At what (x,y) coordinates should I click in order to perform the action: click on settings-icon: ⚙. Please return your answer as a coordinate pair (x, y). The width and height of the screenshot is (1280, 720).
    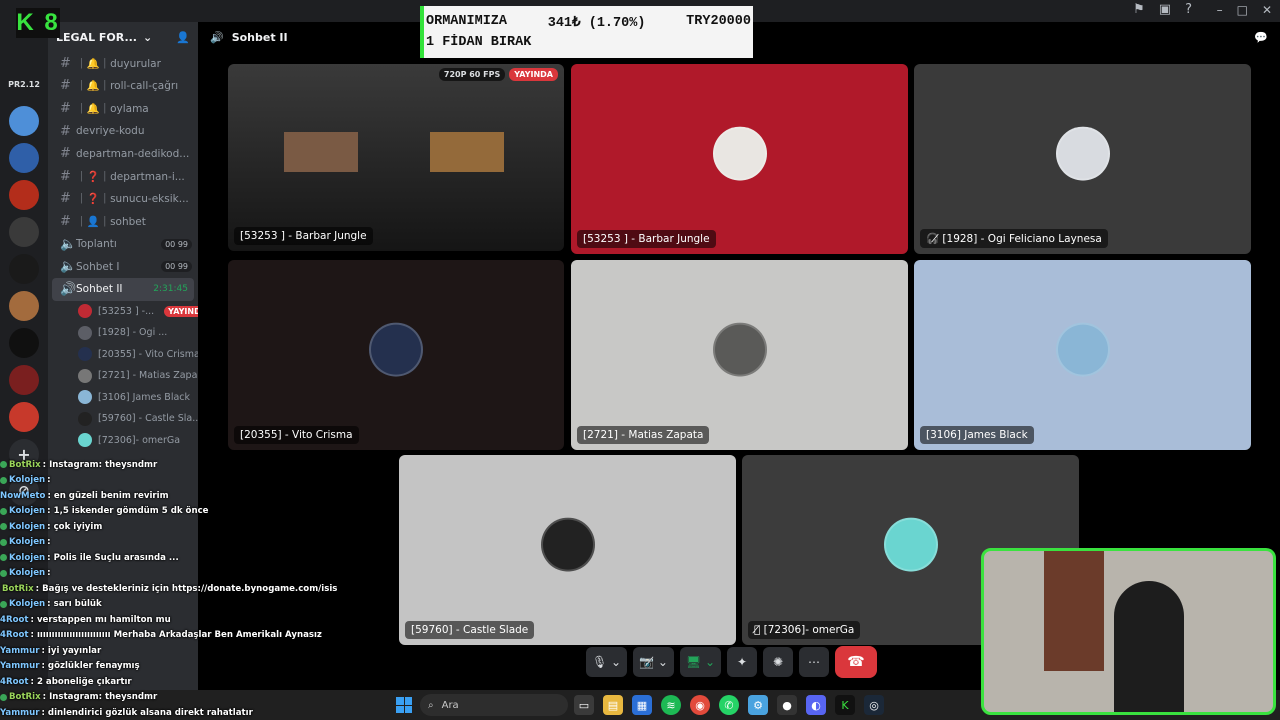
    Looking at the image, I should click on (758, 705).